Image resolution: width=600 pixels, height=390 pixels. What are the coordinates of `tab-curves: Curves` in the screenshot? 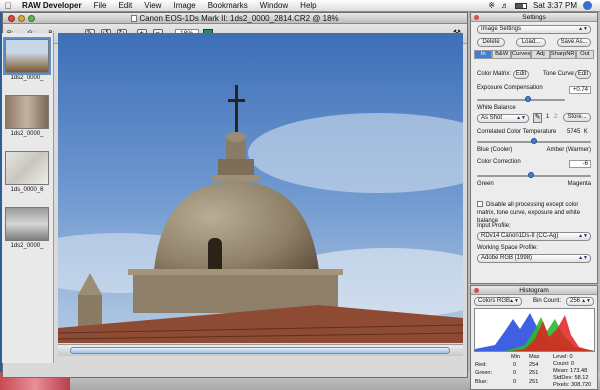 It's located at (521, 54).